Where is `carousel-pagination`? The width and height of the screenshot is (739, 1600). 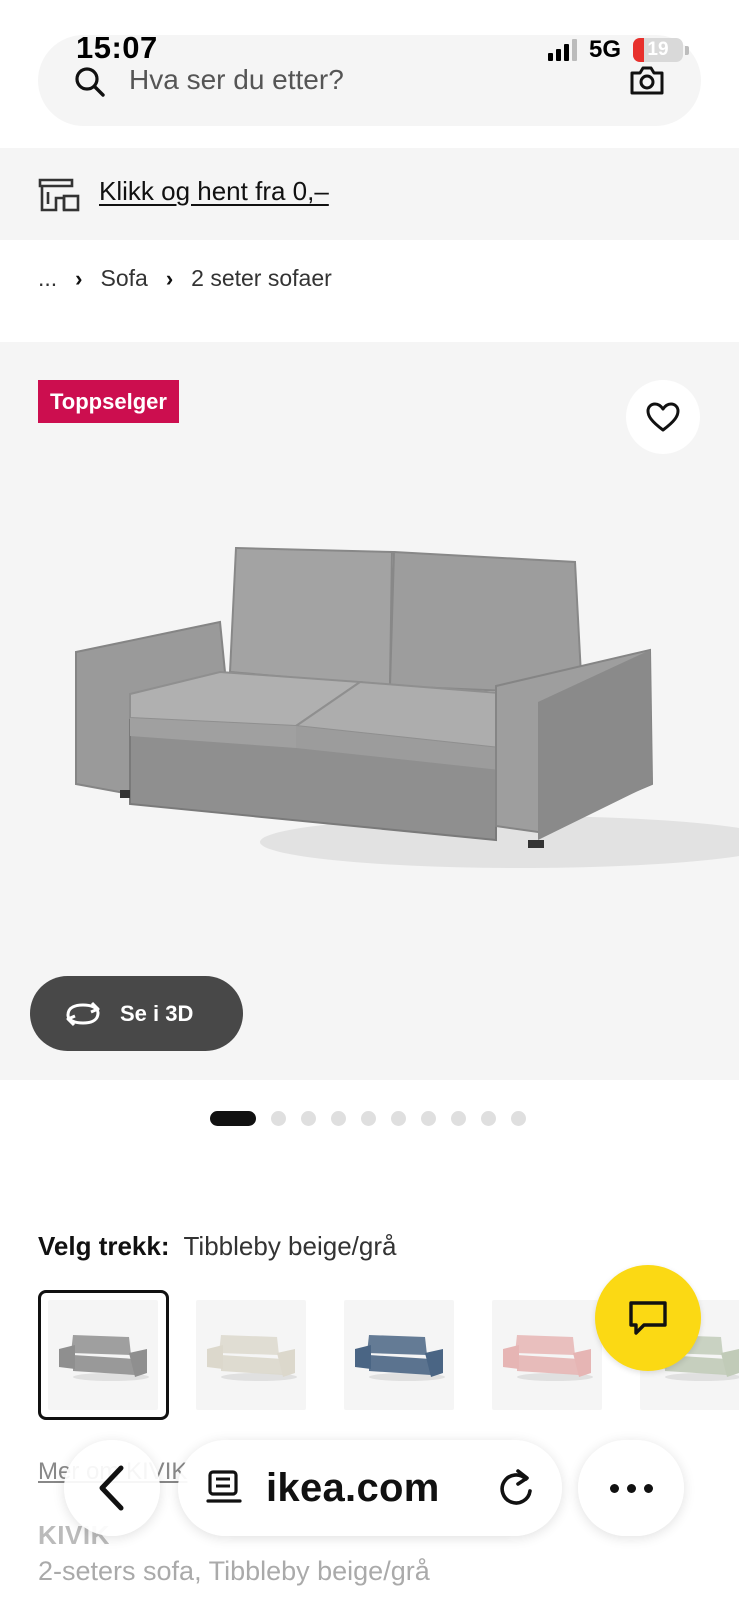 carousel-pagination is located at coordinates (368, 1118).